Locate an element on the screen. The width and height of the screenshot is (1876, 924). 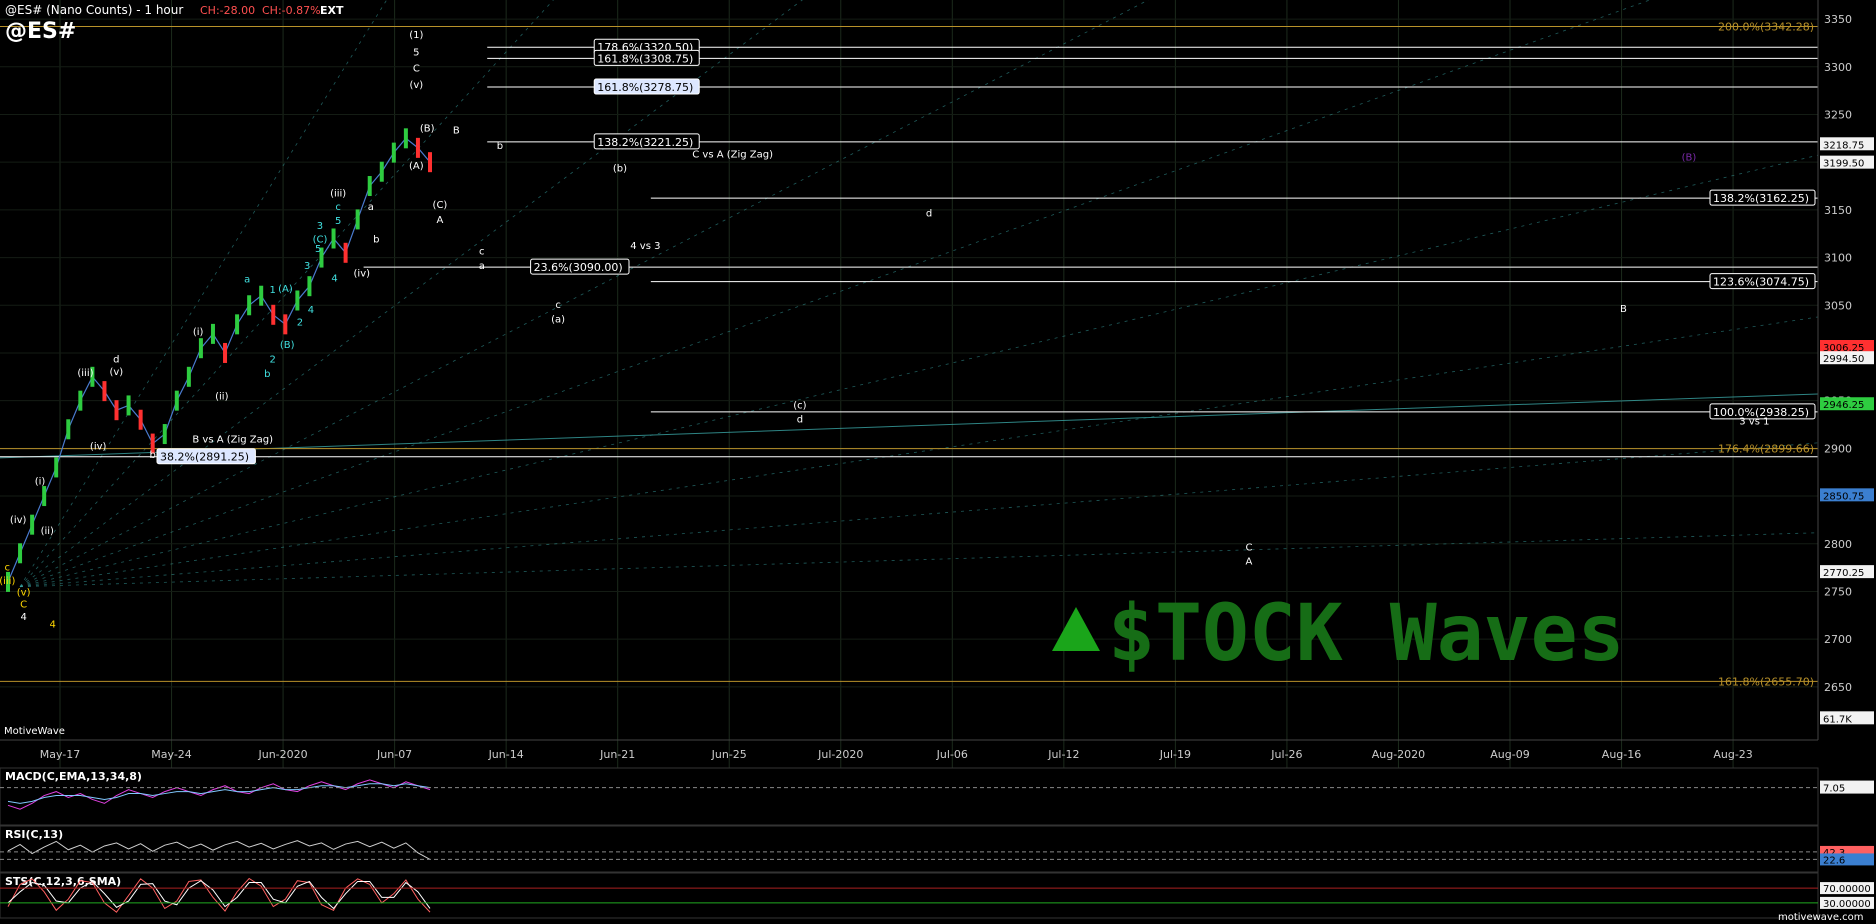
wave-label: (C) is located at coordinates (320, 239).